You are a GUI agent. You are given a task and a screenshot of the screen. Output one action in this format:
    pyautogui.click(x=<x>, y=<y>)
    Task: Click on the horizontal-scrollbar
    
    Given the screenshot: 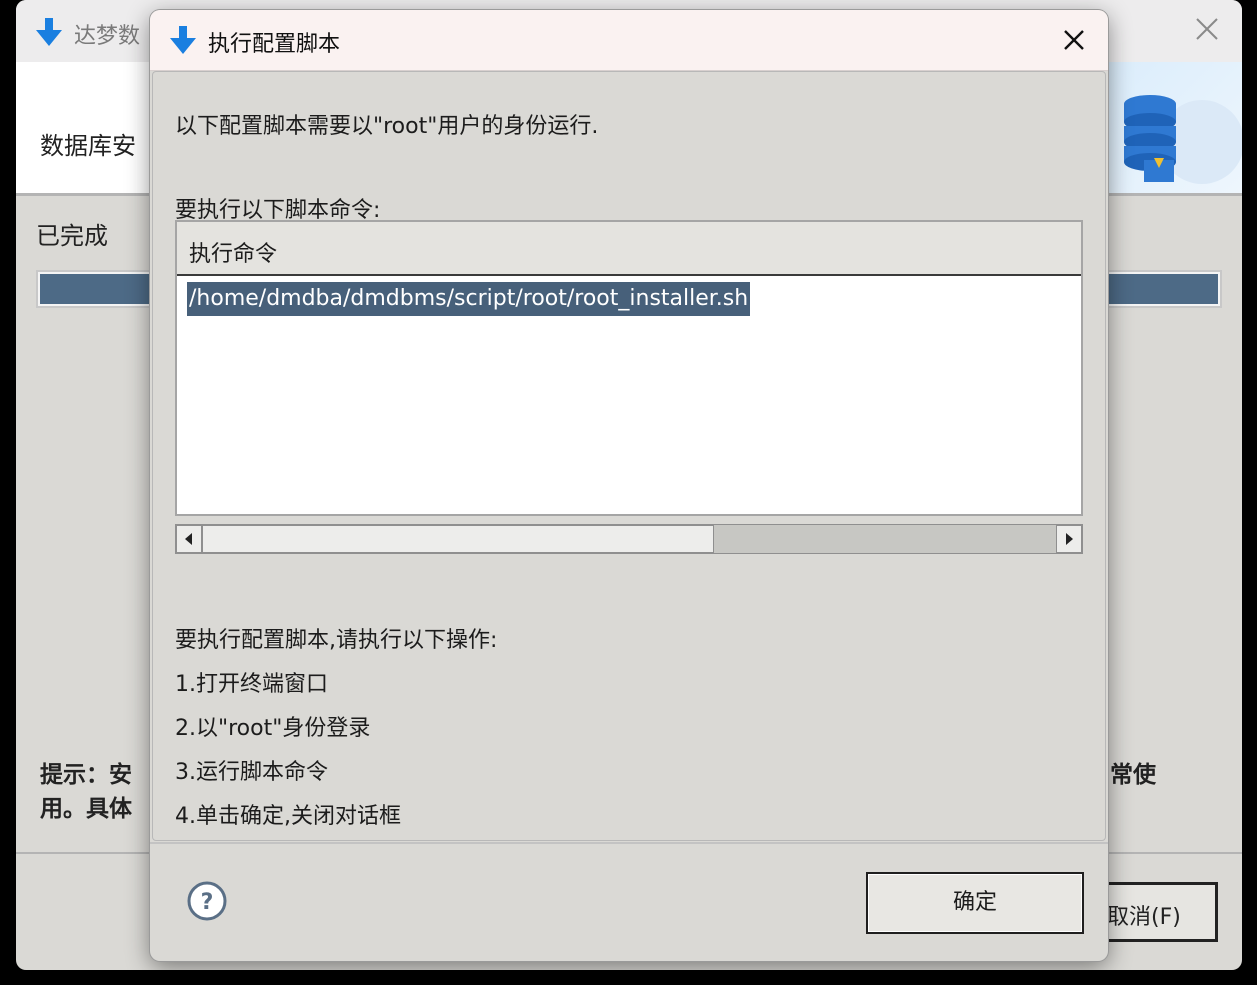 What is the action you would take?
    pyautogui.click(x=629, y=539)
    